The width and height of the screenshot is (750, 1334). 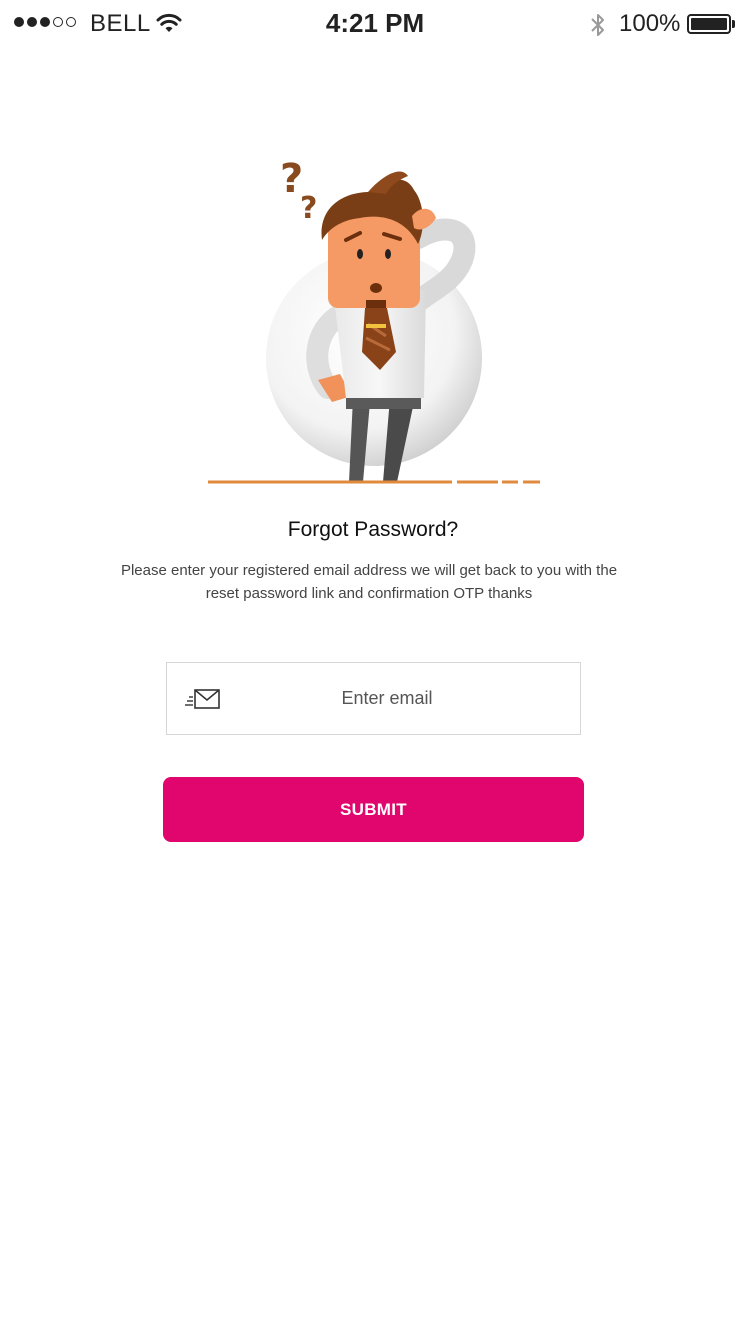 What do you see at coordinates (650, 23) in the screenshot?
I see `battery-percent: 100%` at bounding box center [650, 23].